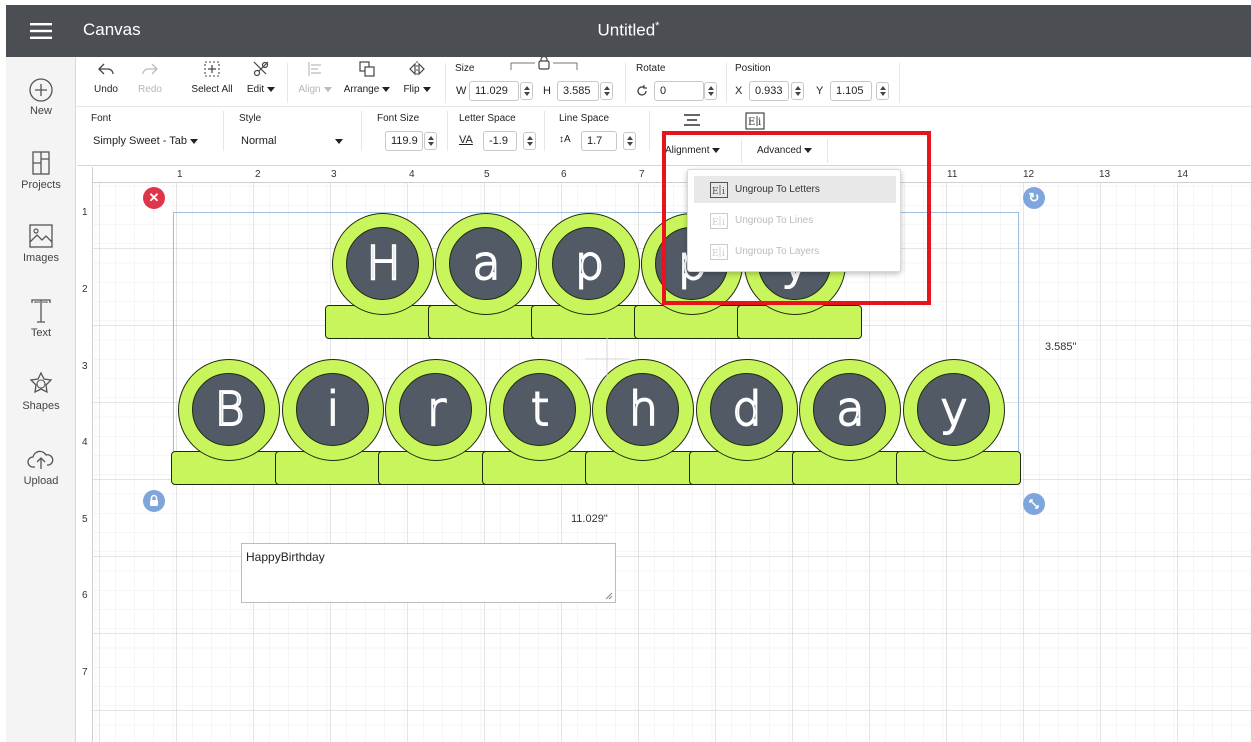 The image size is (1251, 742). I want to click on rotate-stepper, so click(710, 91).